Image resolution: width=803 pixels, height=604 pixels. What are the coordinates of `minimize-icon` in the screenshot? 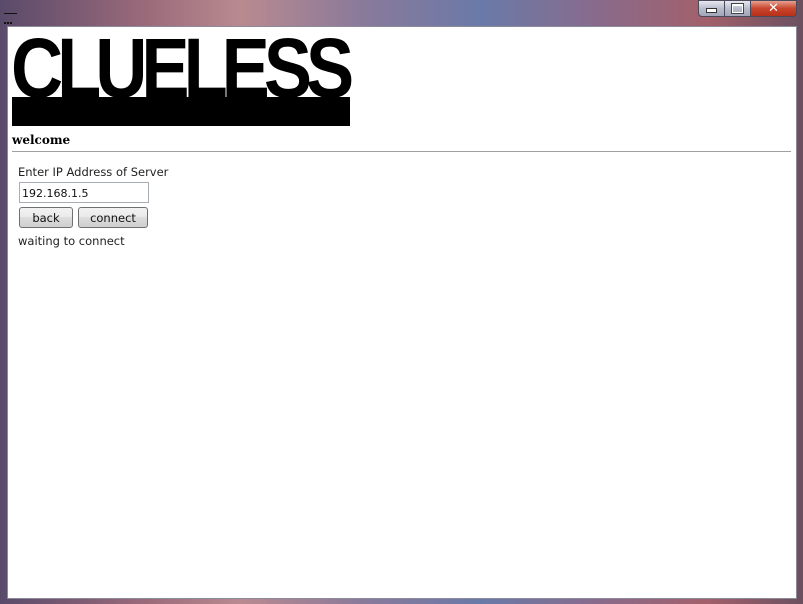 It's located at (711, 10).